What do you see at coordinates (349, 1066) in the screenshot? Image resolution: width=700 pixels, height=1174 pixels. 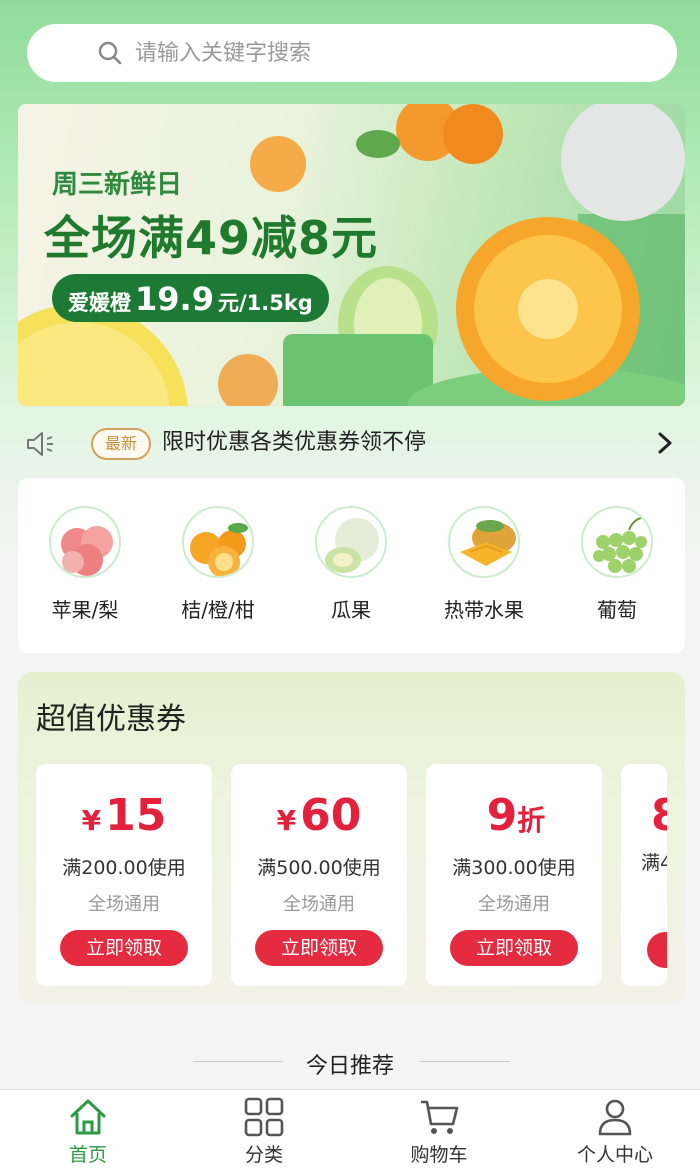 I see `section-heading-text: 今日推荐` at bounding box center [349, 1066].